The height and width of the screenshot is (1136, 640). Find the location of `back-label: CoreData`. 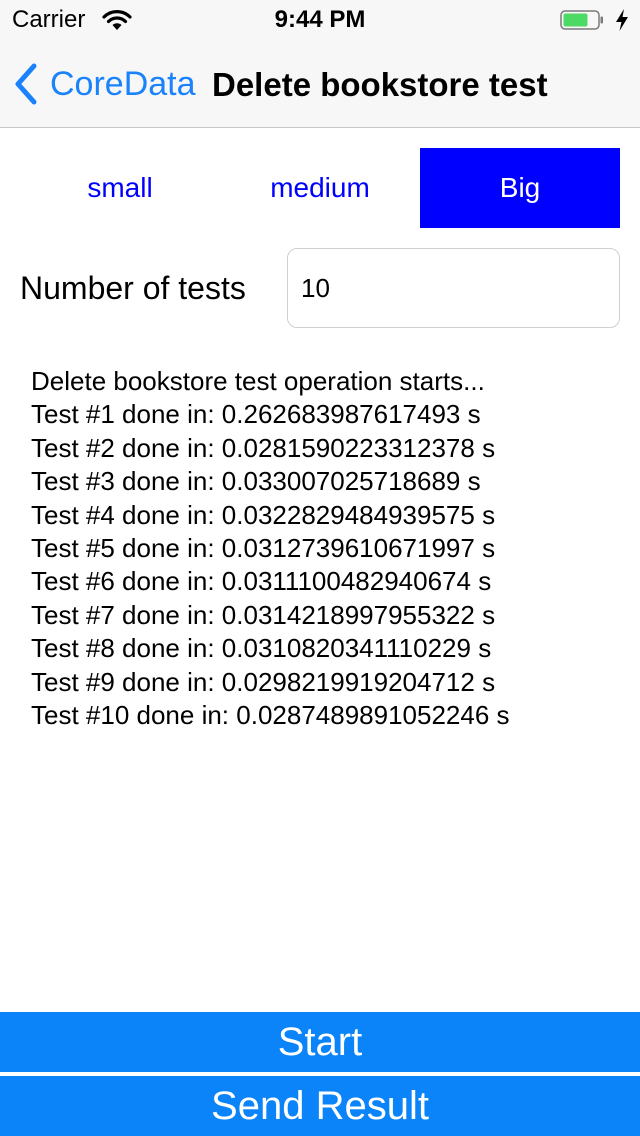

back-label: CoreData is located at coordinates (123, 83).